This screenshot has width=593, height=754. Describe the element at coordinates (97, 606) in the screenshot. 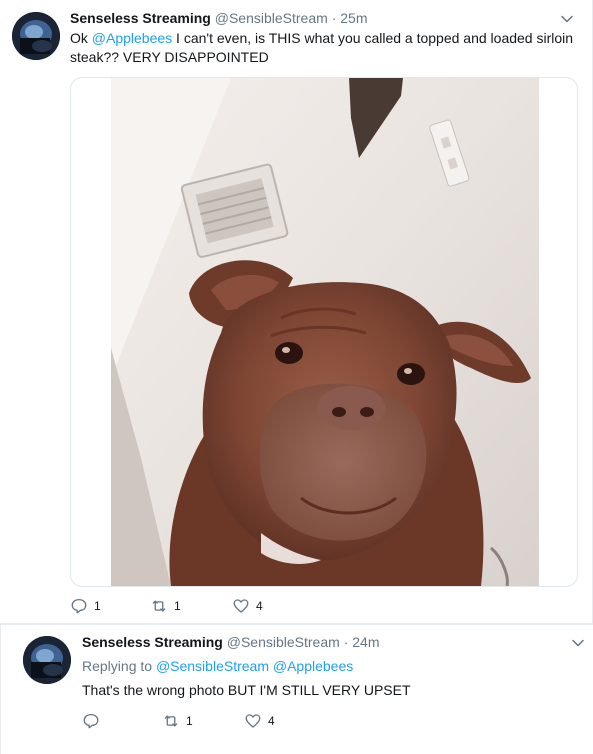

I see `reply-count: 1` at that location.